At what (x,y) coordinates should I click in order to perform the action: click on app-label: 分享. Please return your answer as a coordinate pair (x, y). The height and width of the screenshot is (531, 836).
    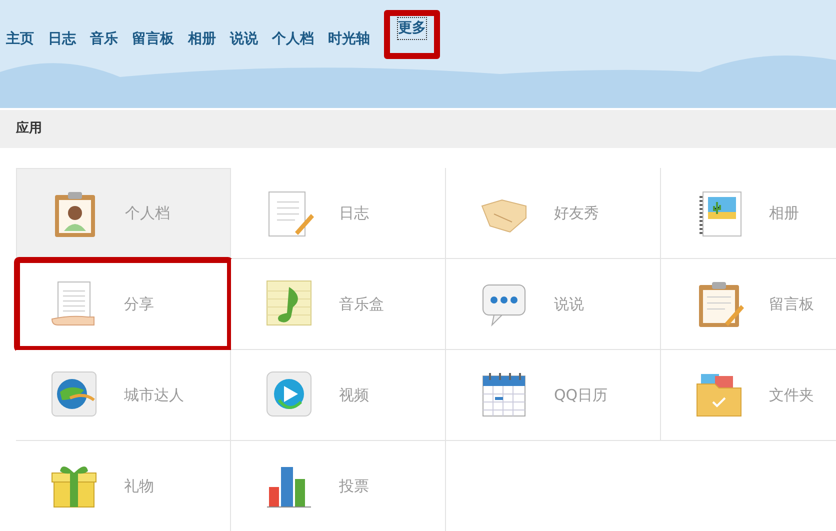
    Looking at the image, I should click on (139, 304).